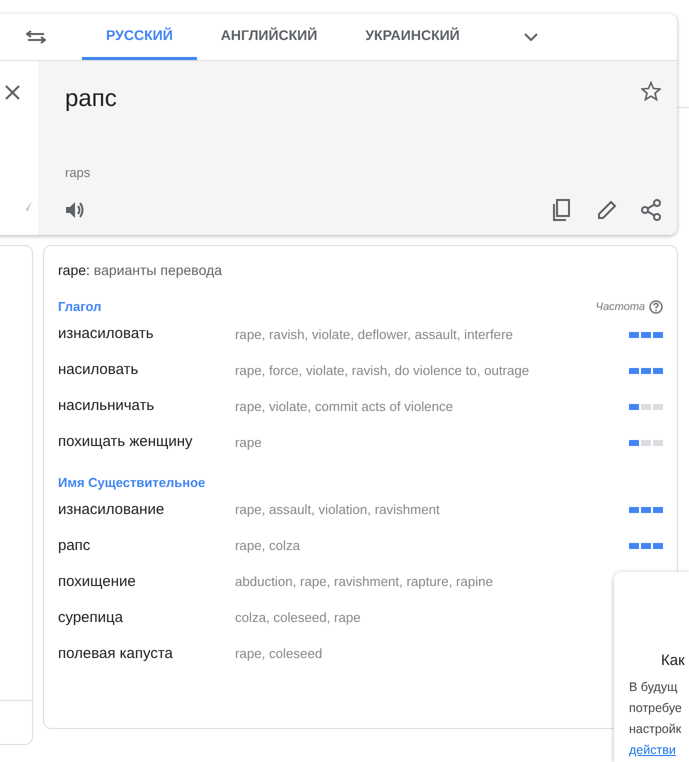 The width and height of the screenshot is (689, 762). I want to click on synonyms-text: rape, colza, so click(268, 546).